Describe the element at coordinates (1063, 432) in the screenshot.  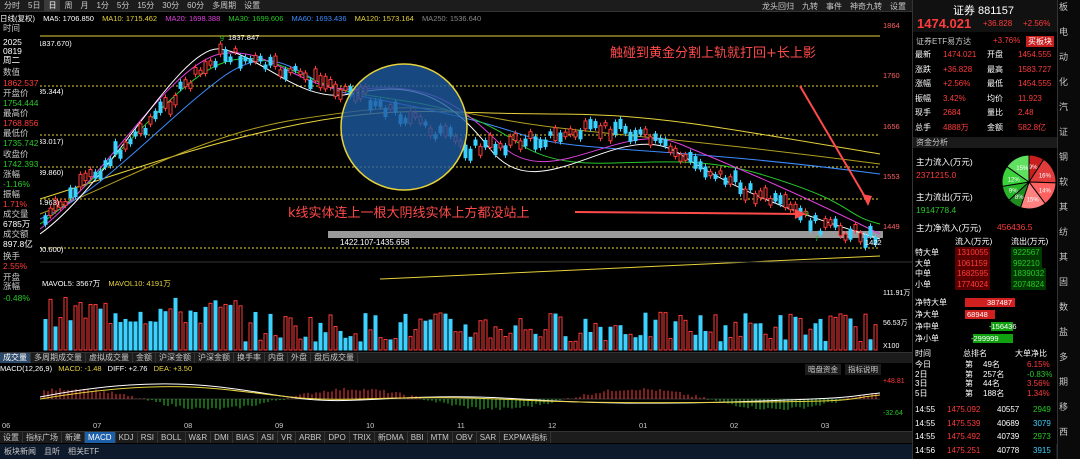
I see `sector-item: 西` at that location.